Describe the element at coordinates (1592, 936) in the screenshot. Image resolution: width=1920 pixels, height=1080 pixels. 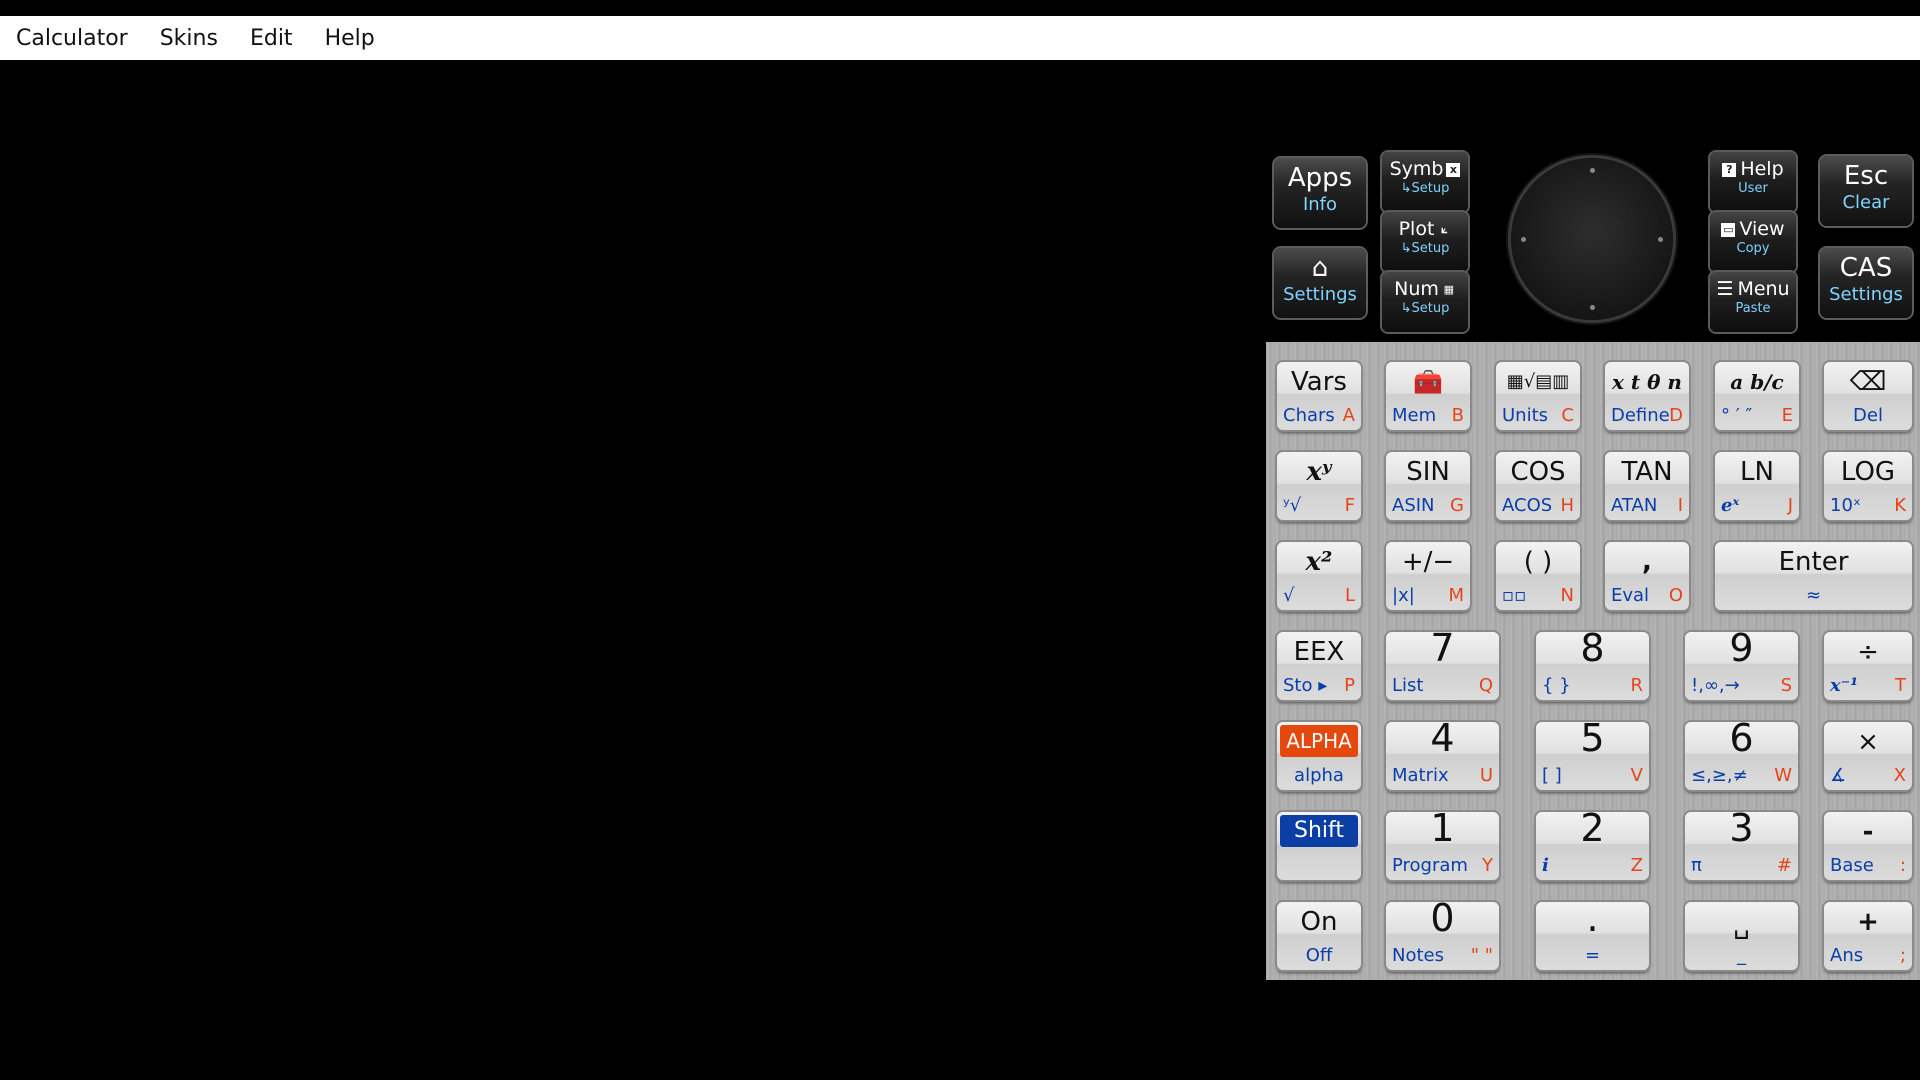
I see `decimal-key: . =` at that location.